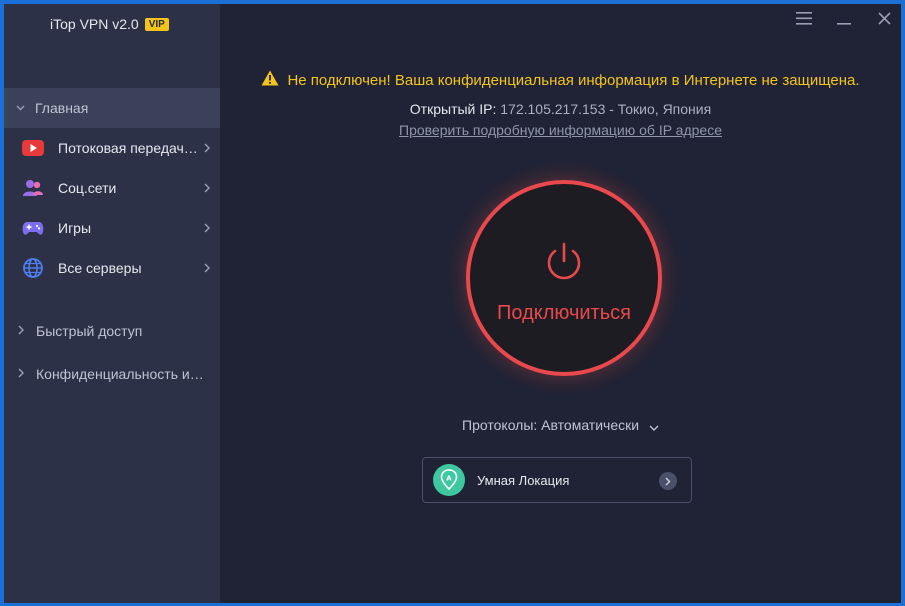 The width and height of the screenshot is (905, 606). I want to click on svg-text: A, so click(449, 479).